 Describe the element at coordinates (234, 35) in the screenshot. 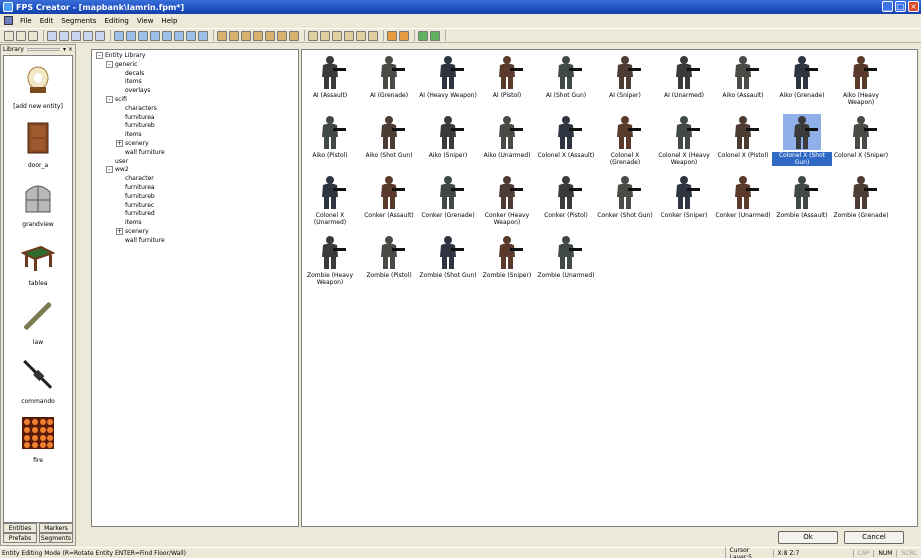

I see `segment-icon` at that location.